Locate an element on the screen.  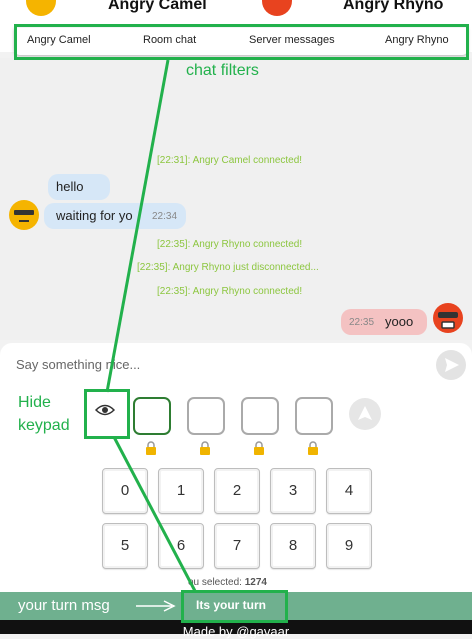
selected-code-label: ou selected: is located at coordinates (215, 582).